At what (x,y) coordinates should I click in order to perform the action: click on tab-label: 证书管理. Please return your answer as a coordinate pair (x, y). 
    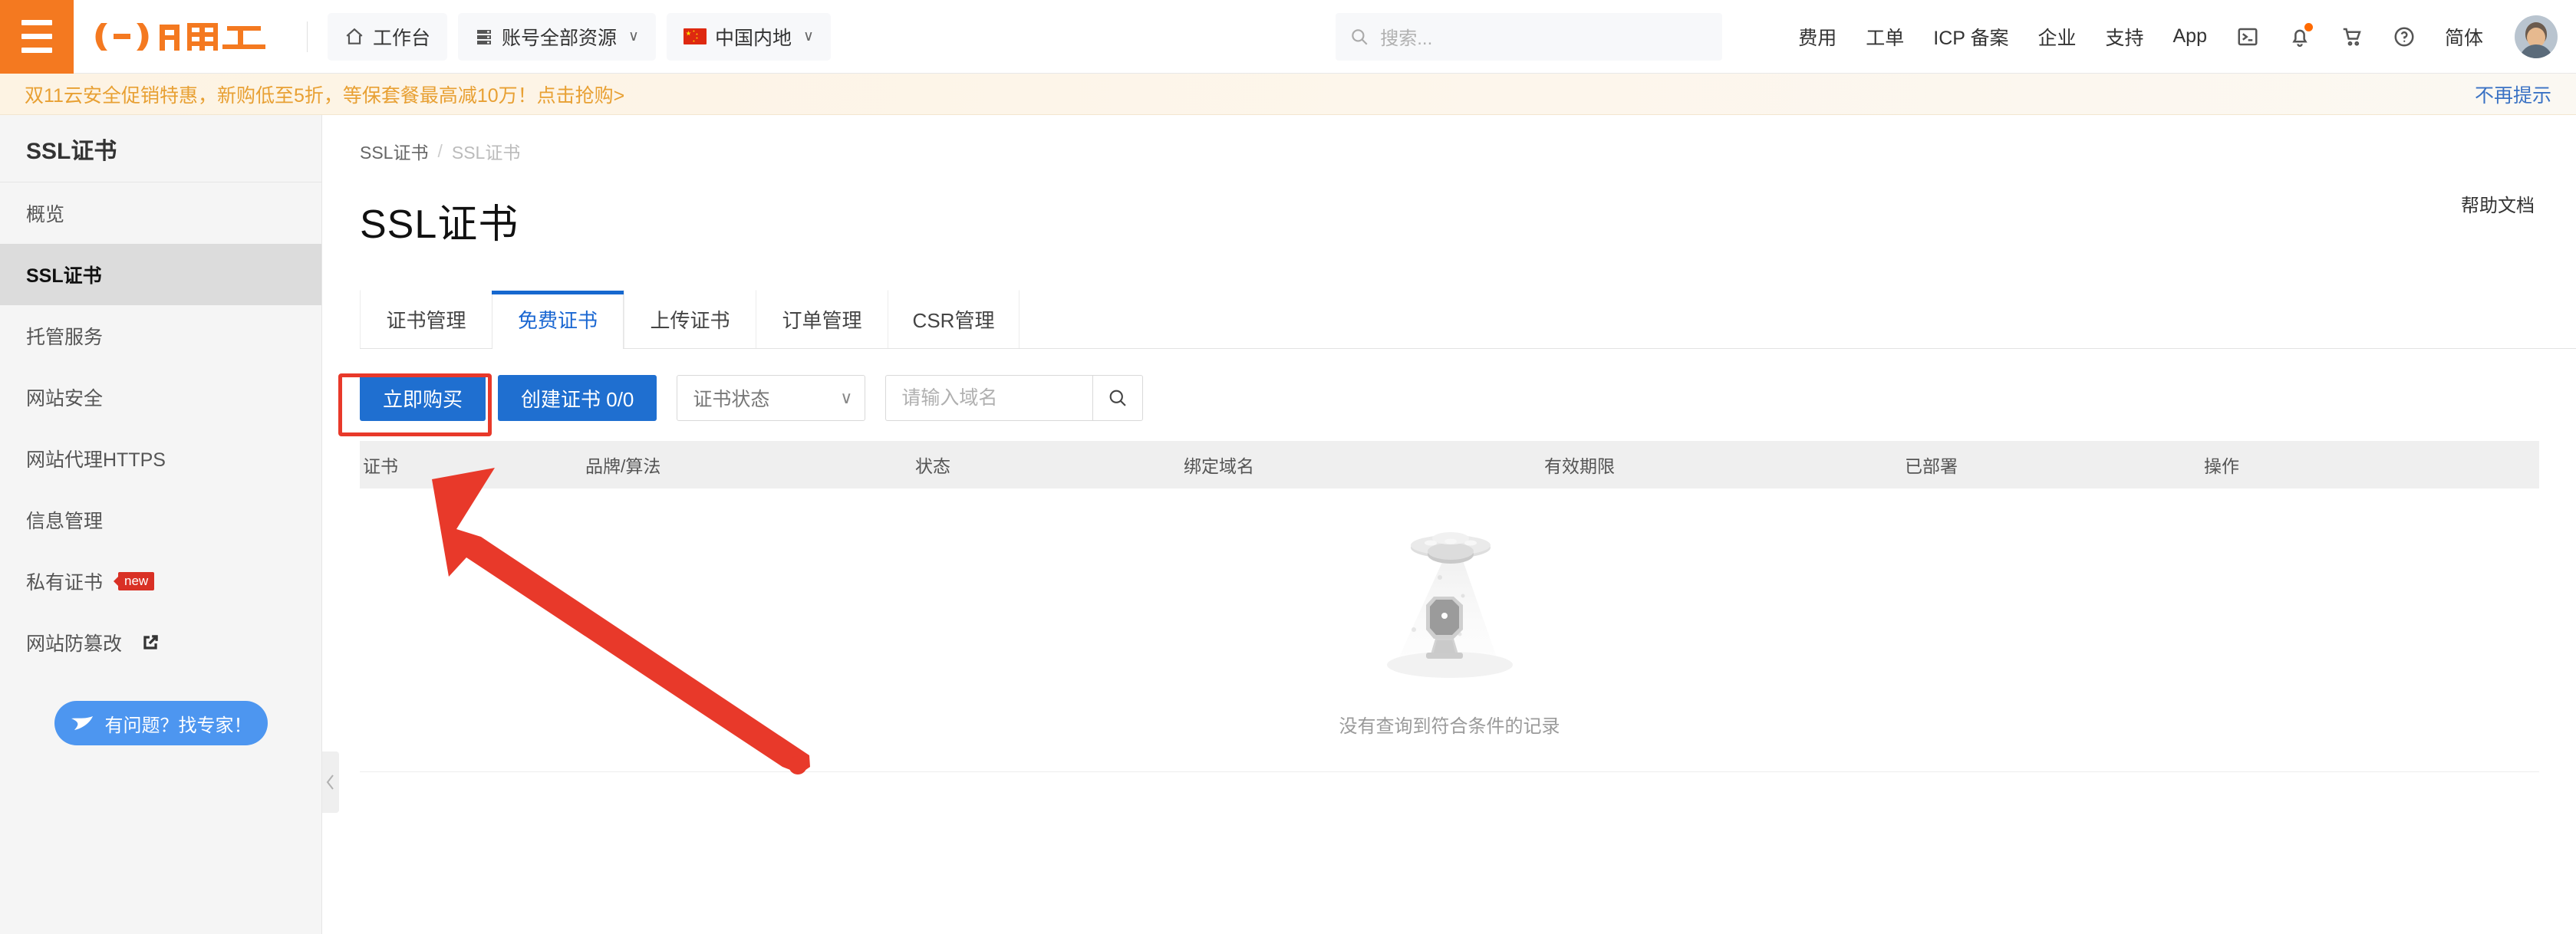
    Looking at the image, I should click on (426, 320).